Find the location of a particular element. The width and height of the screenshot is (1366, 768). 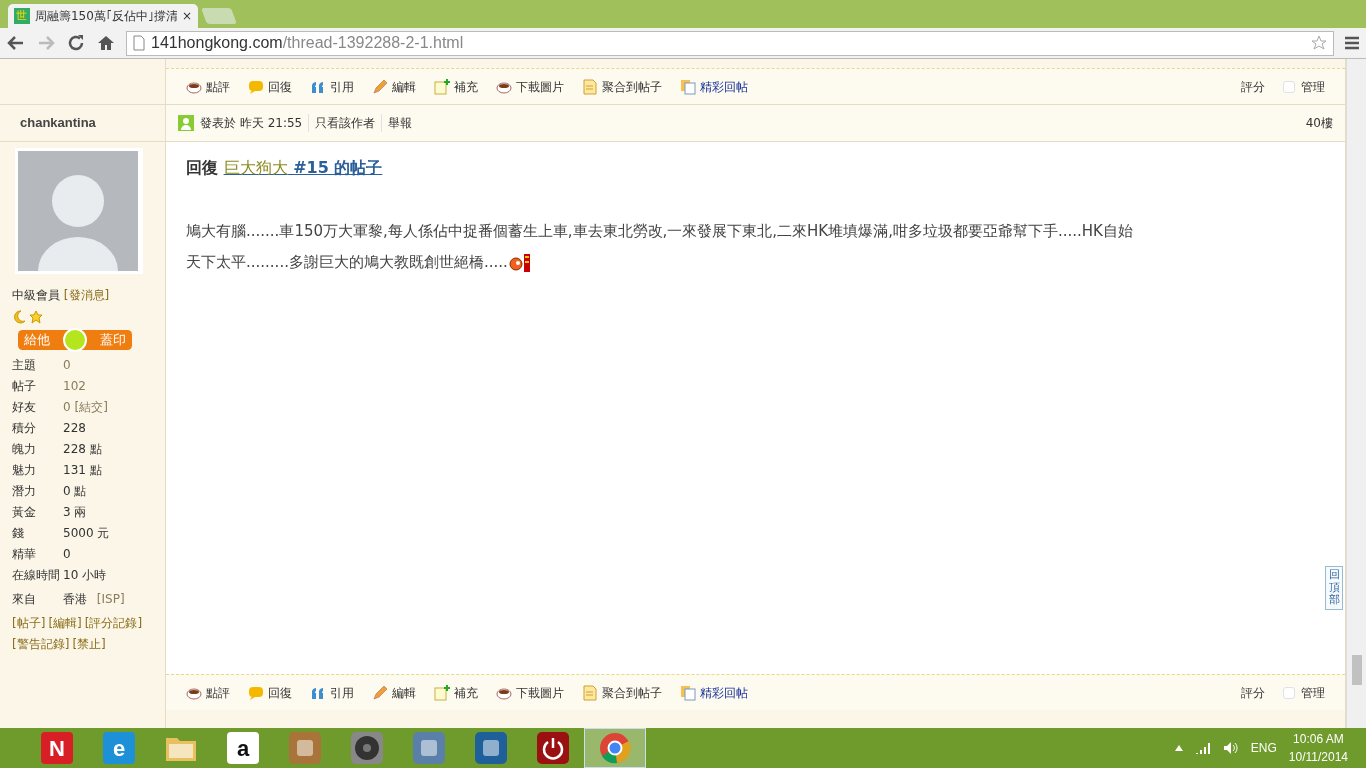

stat-label: 來自 is located at coordinates (24, 599).